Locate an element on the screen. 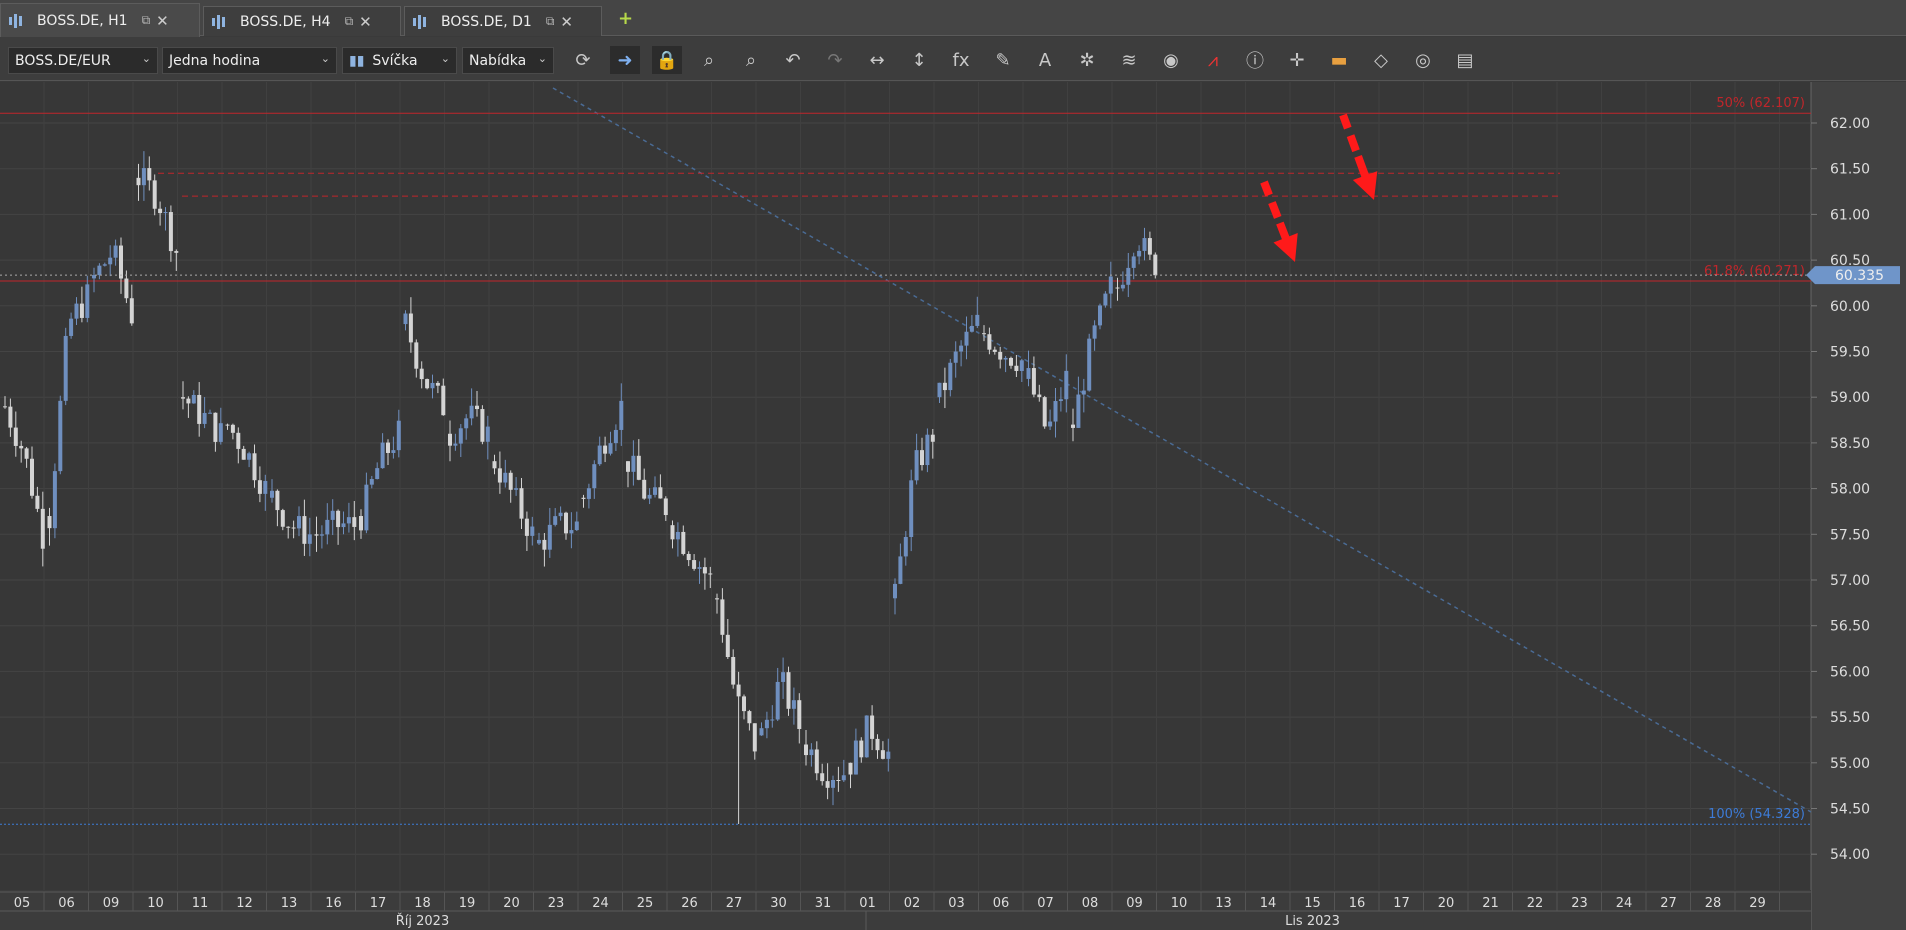  tab-boss-d1: BOSS.DE, D1 ⧉ ✕ is located at coordinates (503, 21).